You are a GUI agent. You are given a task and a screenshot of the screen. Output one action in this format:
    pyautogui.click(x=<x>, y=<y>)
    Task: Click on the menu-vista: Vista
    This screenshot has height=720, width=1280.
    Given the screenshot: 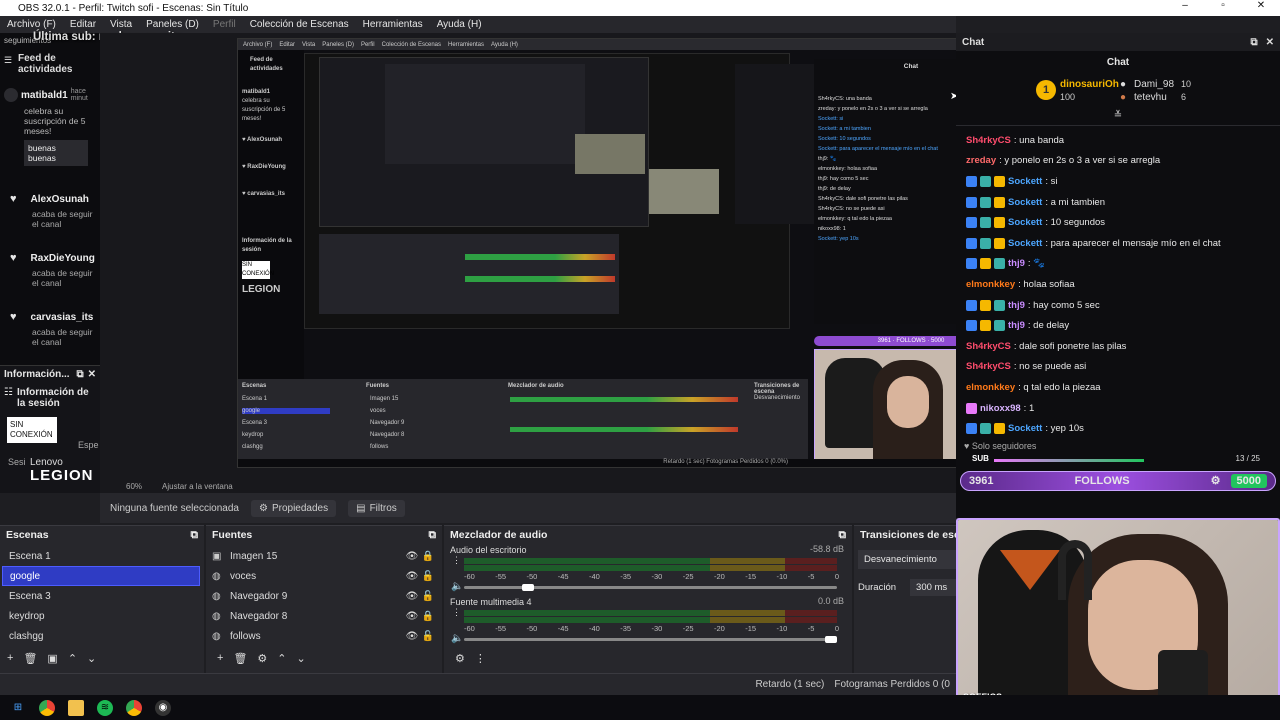 What is the action you would take?
    pyautogui.click(x=121, y=24)
    